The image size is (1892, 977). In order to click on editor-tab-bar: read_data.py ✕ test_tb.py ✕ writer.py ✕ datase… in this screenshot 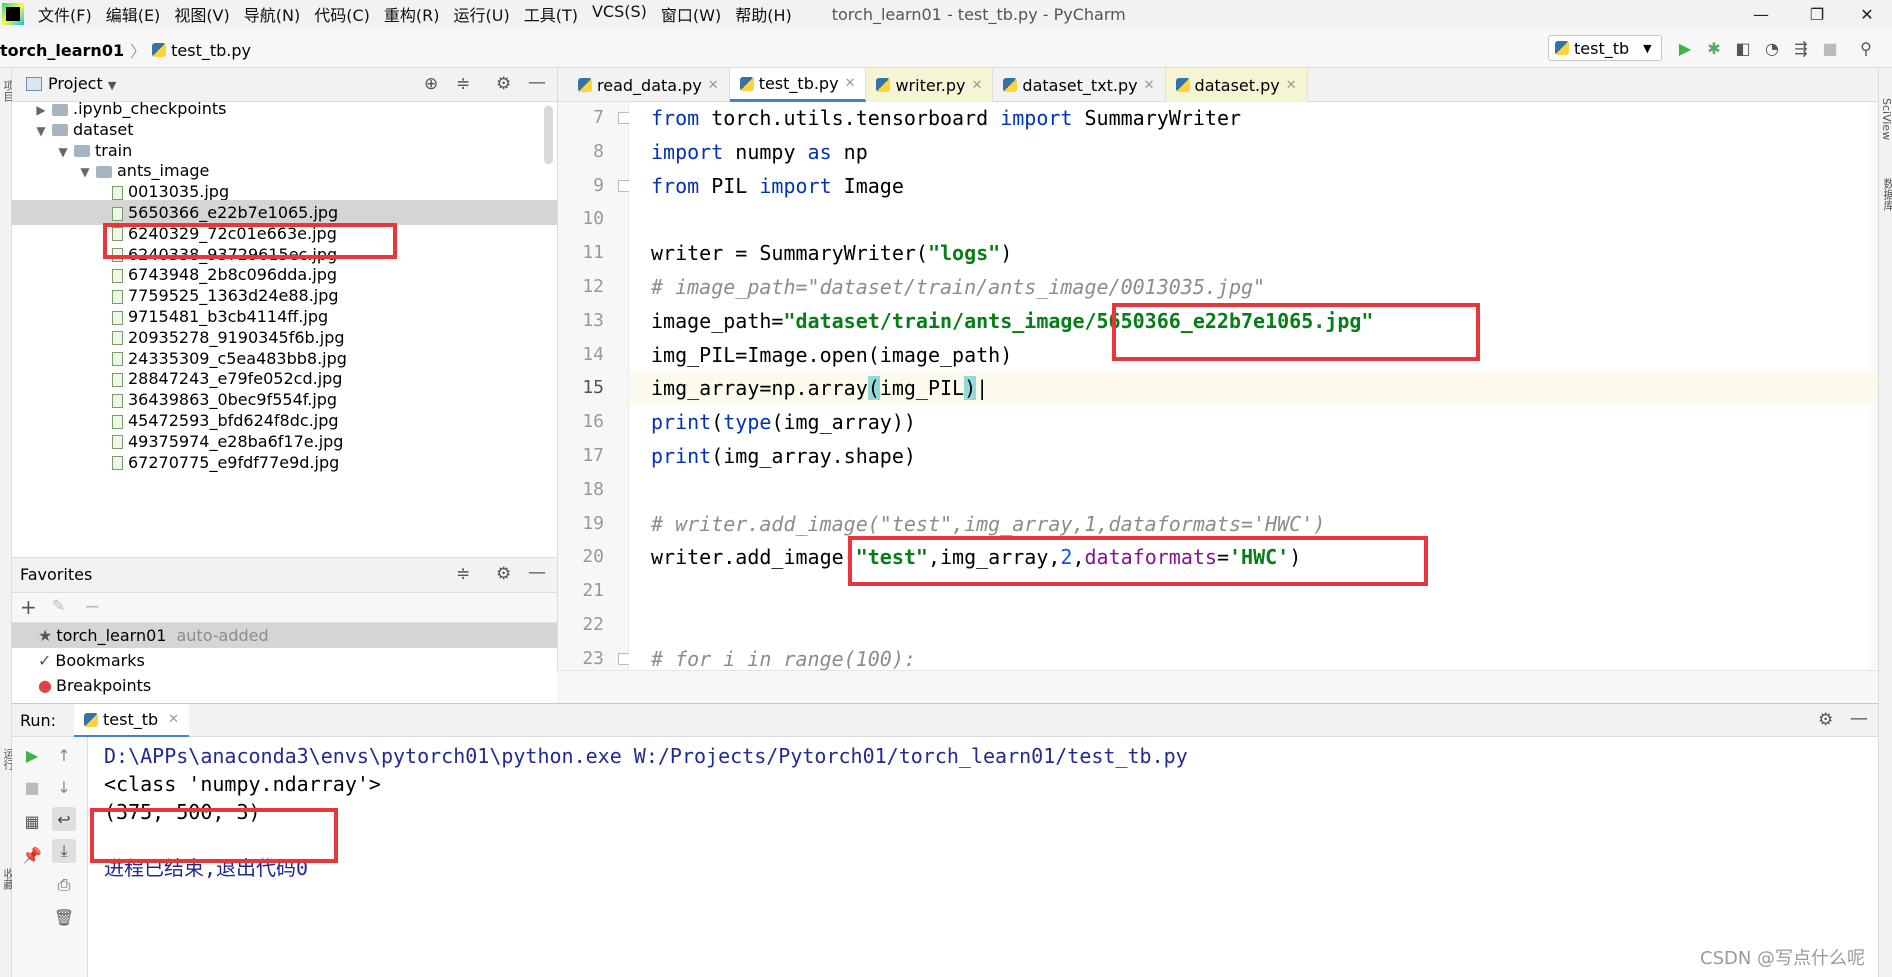, I will do `click(1217, 85)`.